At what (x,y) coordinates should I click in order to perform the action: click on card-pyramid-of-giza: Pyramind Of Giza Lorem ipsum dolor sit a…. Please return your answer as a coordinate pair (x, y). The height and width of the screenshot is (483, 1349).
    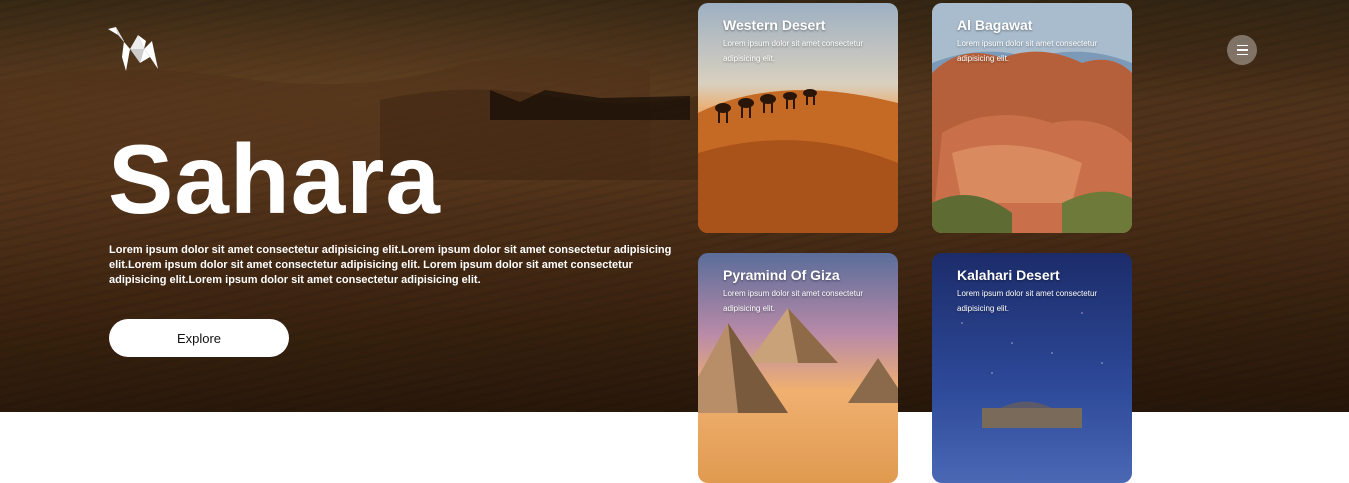
    Looking at the image, I should click on (798, 368).